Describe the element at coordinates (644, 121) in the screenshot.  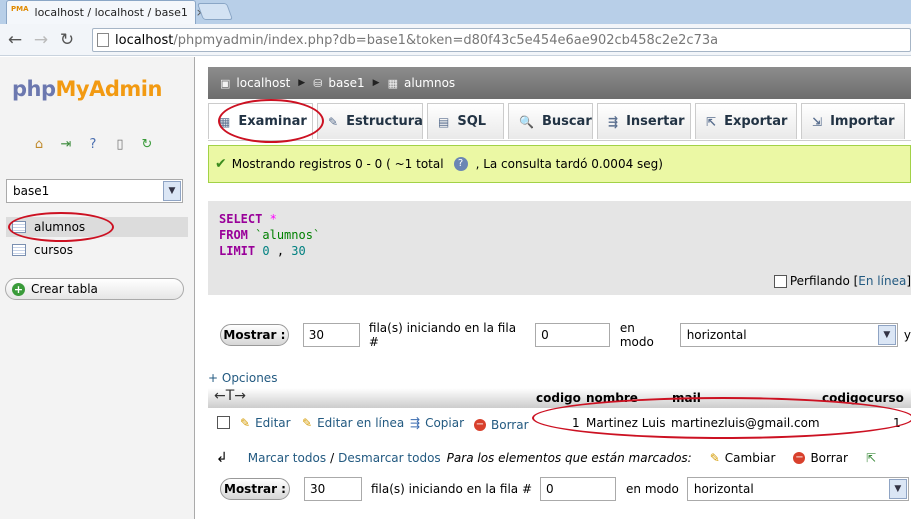
I see `tab-insertar: ⇶ Insertar` at that location.